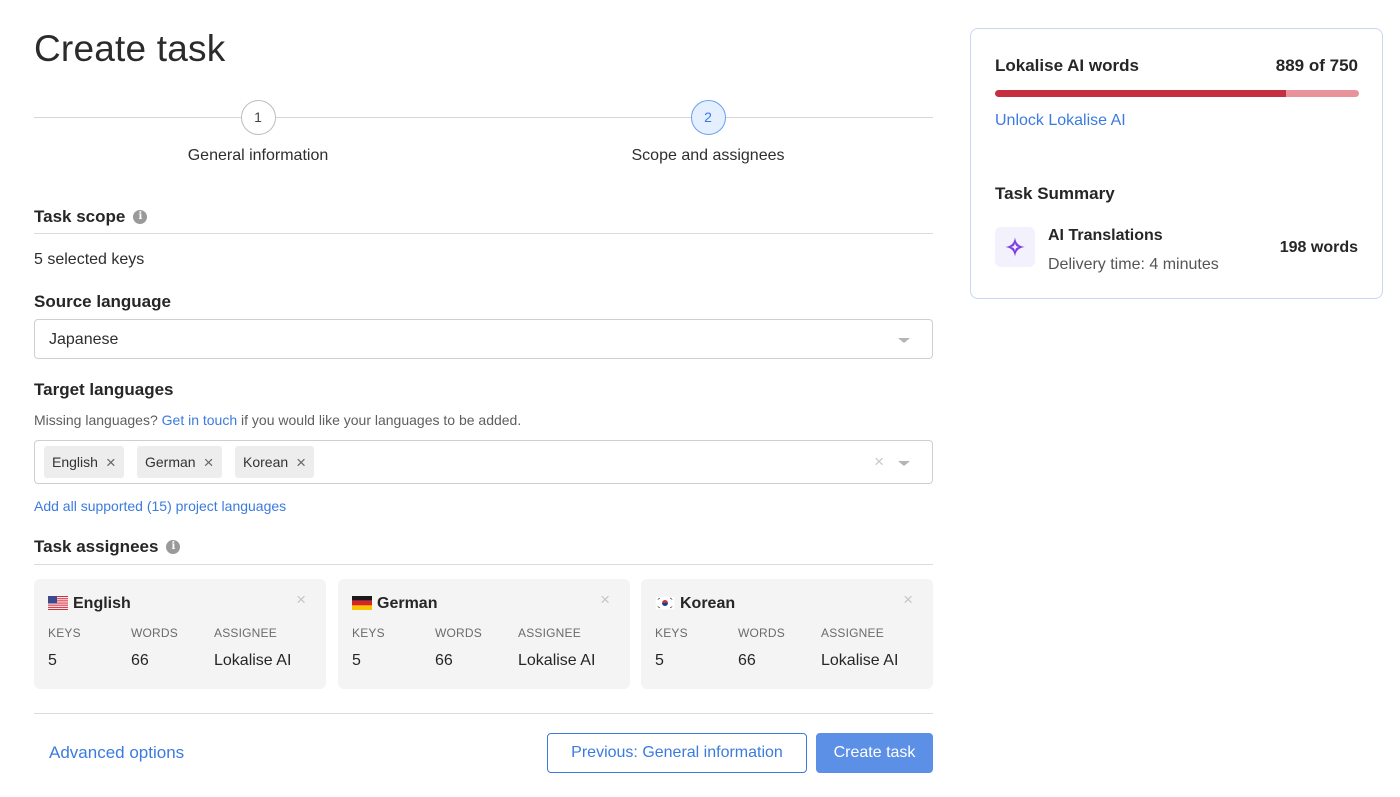  I want to click on chip-label: English, so click(75, 462).